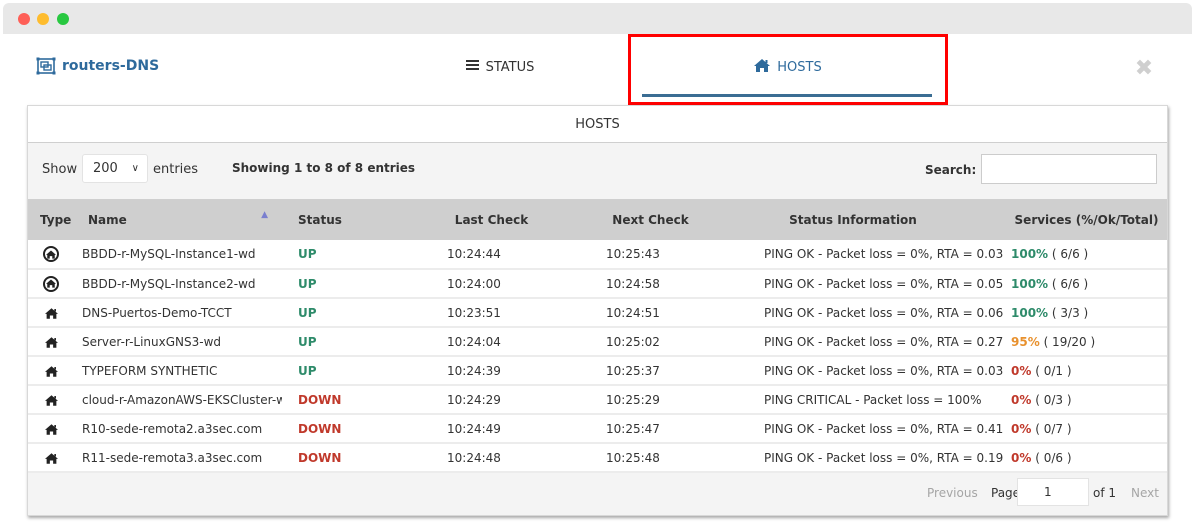 Image resolution: width=1195 pixels, height=528 pixels. Describe the element at coordinates (1069, 169) in the screenshot. I see `search-input` at that location.